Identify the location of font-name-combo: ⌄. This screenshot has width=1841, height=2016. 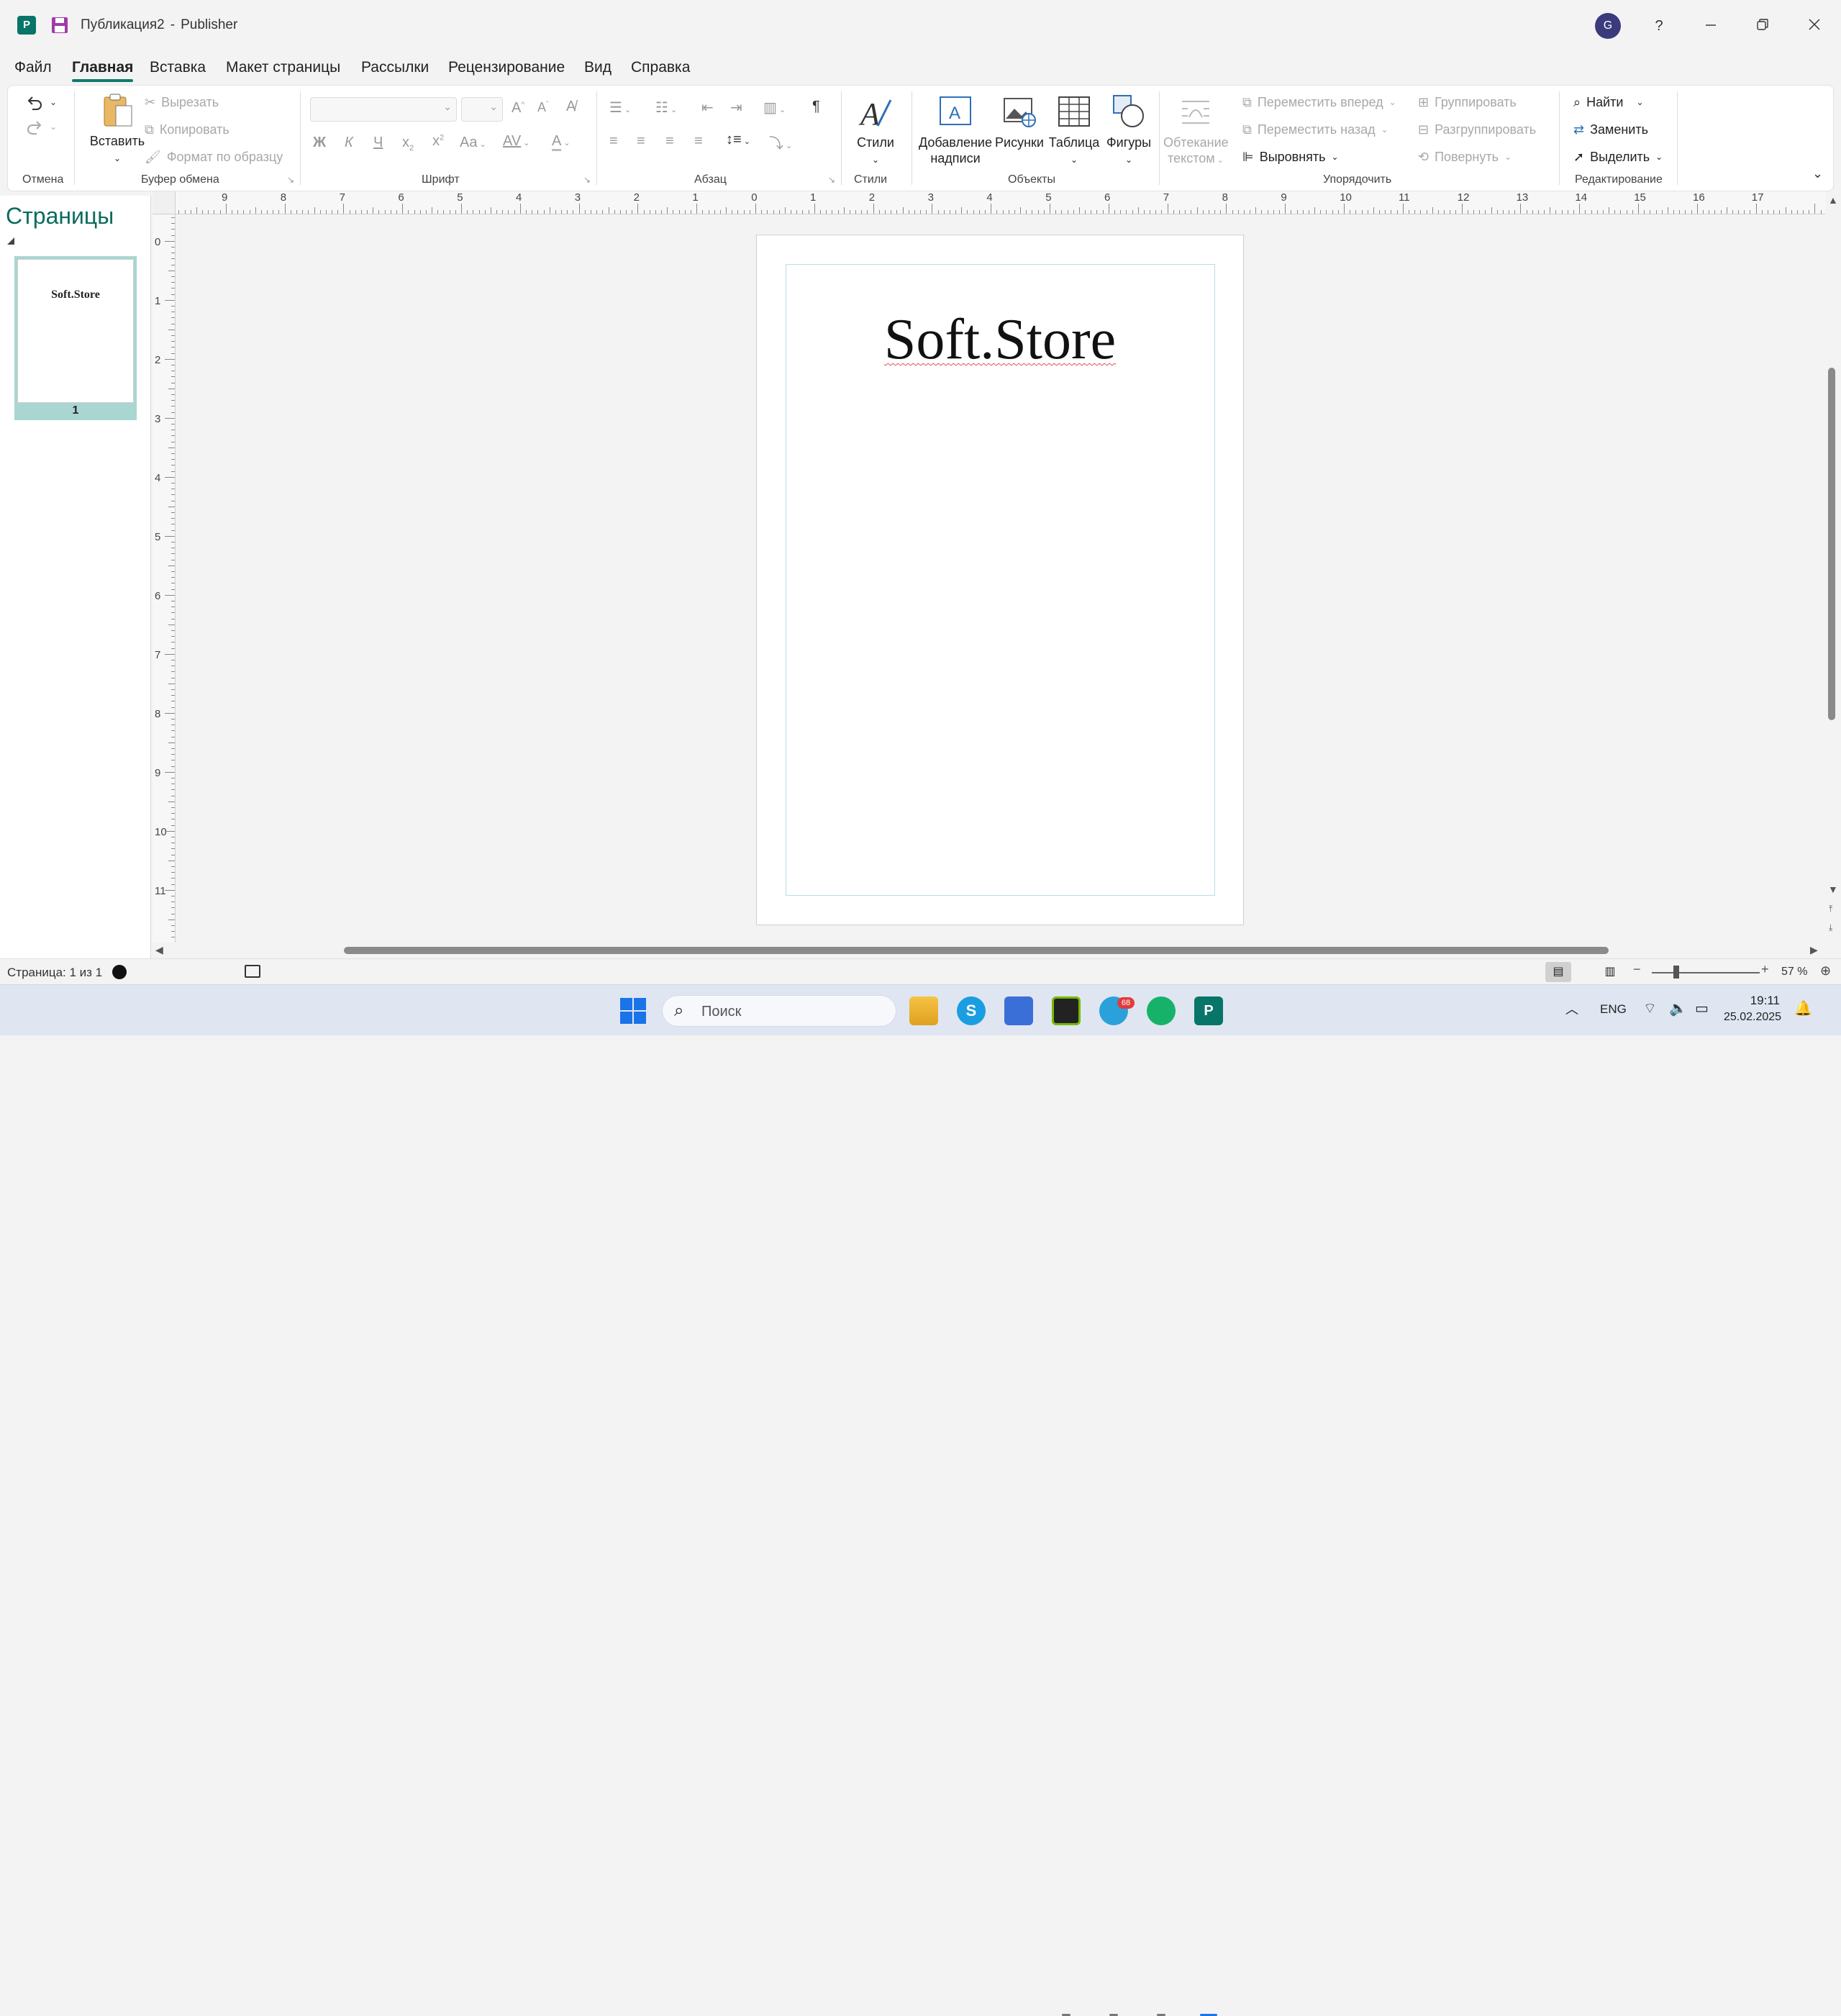
(383, 109).